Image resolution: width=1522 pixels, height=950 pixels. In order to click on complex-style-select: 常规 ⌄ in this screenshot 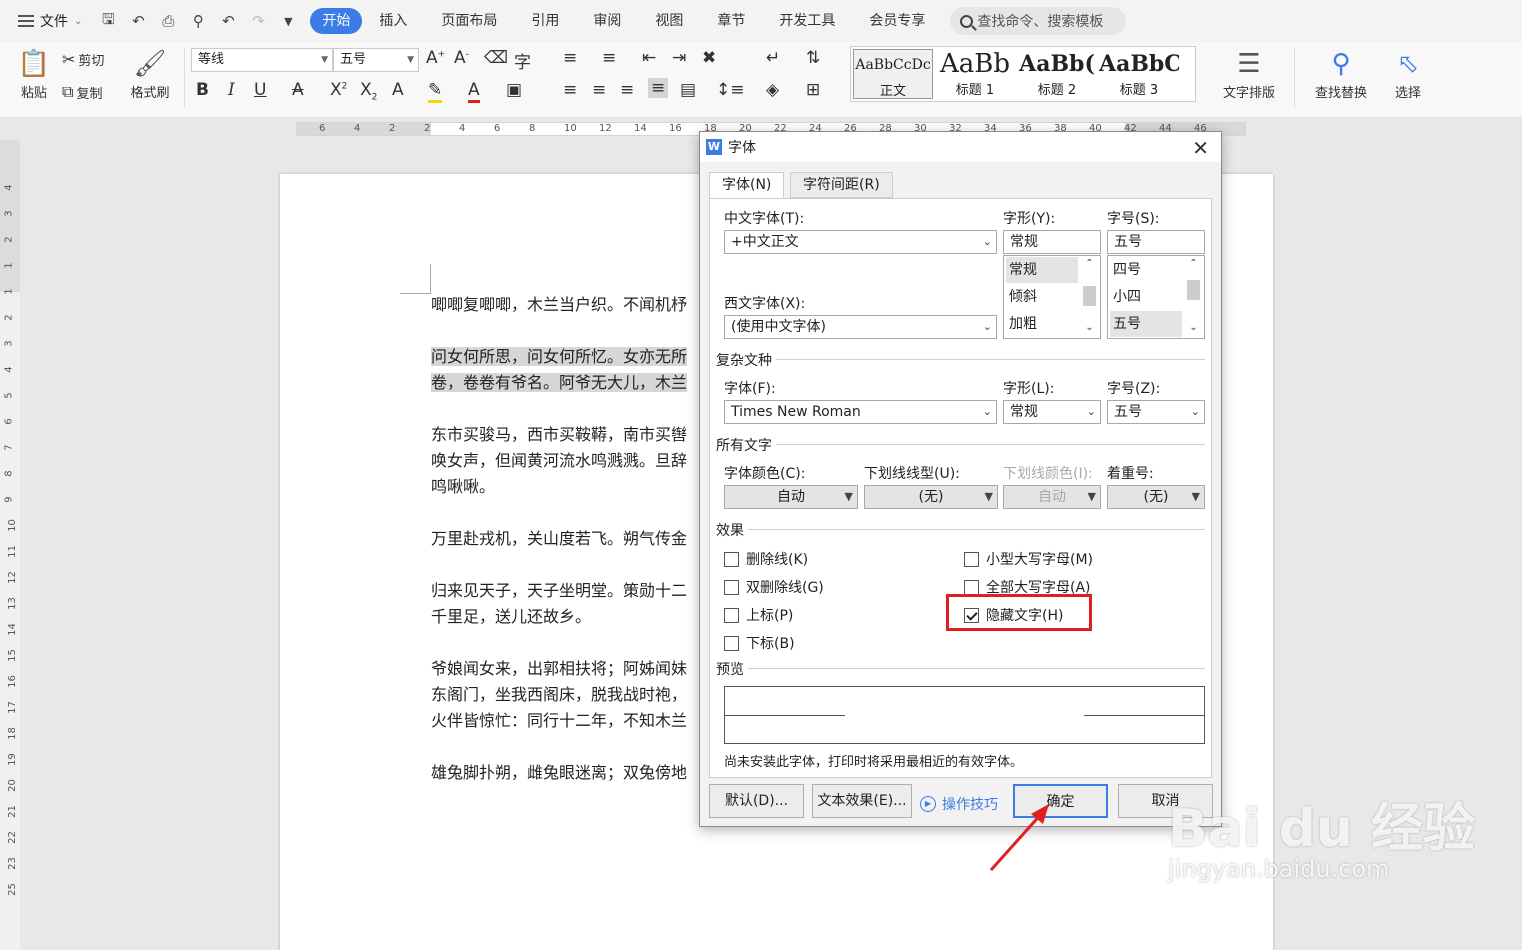, I will do `click(1052, 412)`.